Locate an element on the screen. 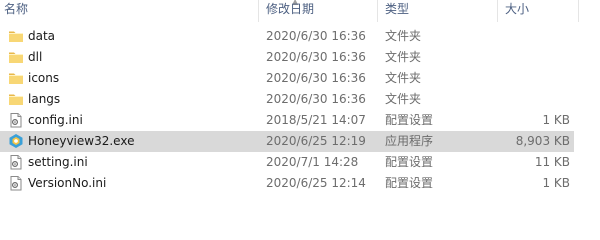 Image resolution: width=600 pixels, height=240 pixels. file-name: dll is located at coordinates (35, 57).